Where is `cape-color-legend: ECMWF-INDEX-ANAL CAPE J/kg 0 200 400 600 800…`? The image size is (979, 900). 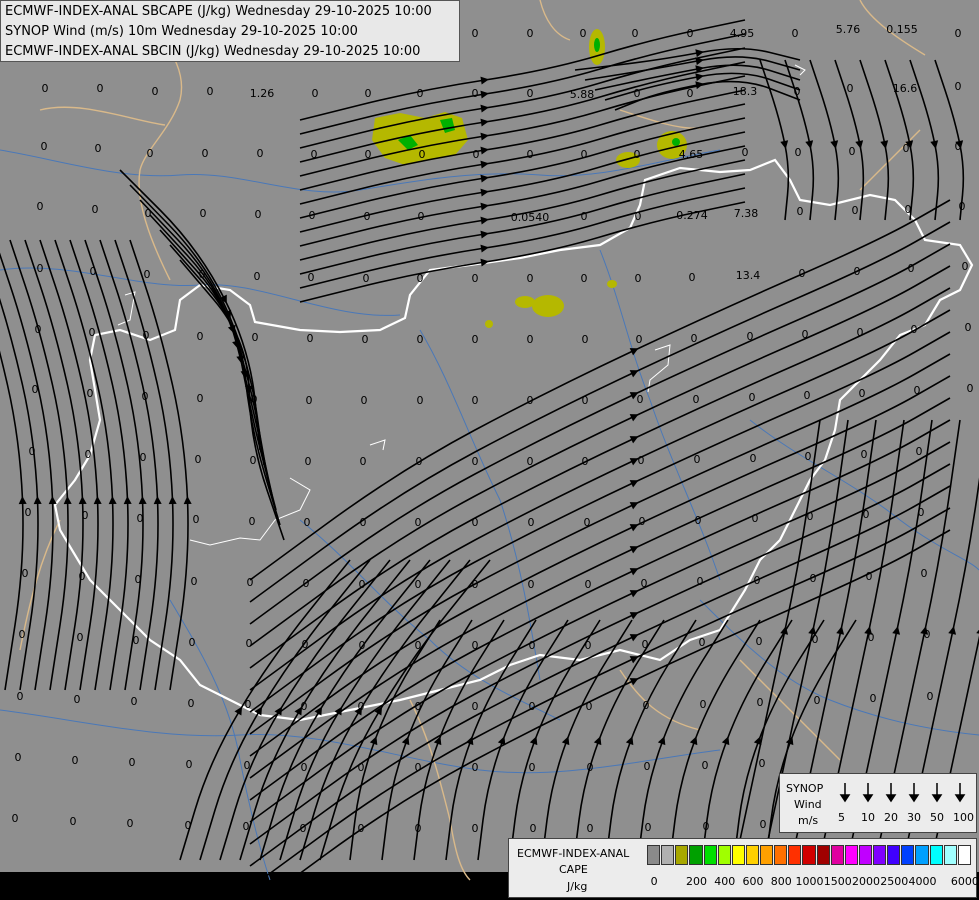
cape-color-legend: ECMWF-INDEX-ANAL CAPE J/kg 0 200 400 600 800… is located at coordinates (743, 868).